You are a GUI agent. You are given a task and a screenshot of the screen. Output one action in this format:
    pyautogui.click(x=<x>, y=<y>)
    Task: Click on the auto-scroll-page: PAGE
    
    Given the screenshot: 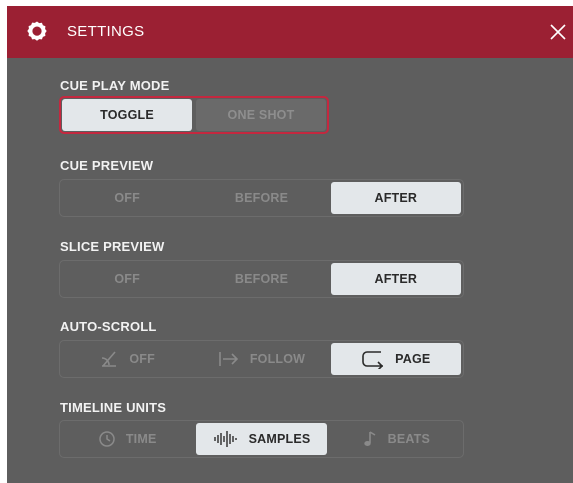 What is the action you would take?
    pyautogui.click(x=395, y=359)
    